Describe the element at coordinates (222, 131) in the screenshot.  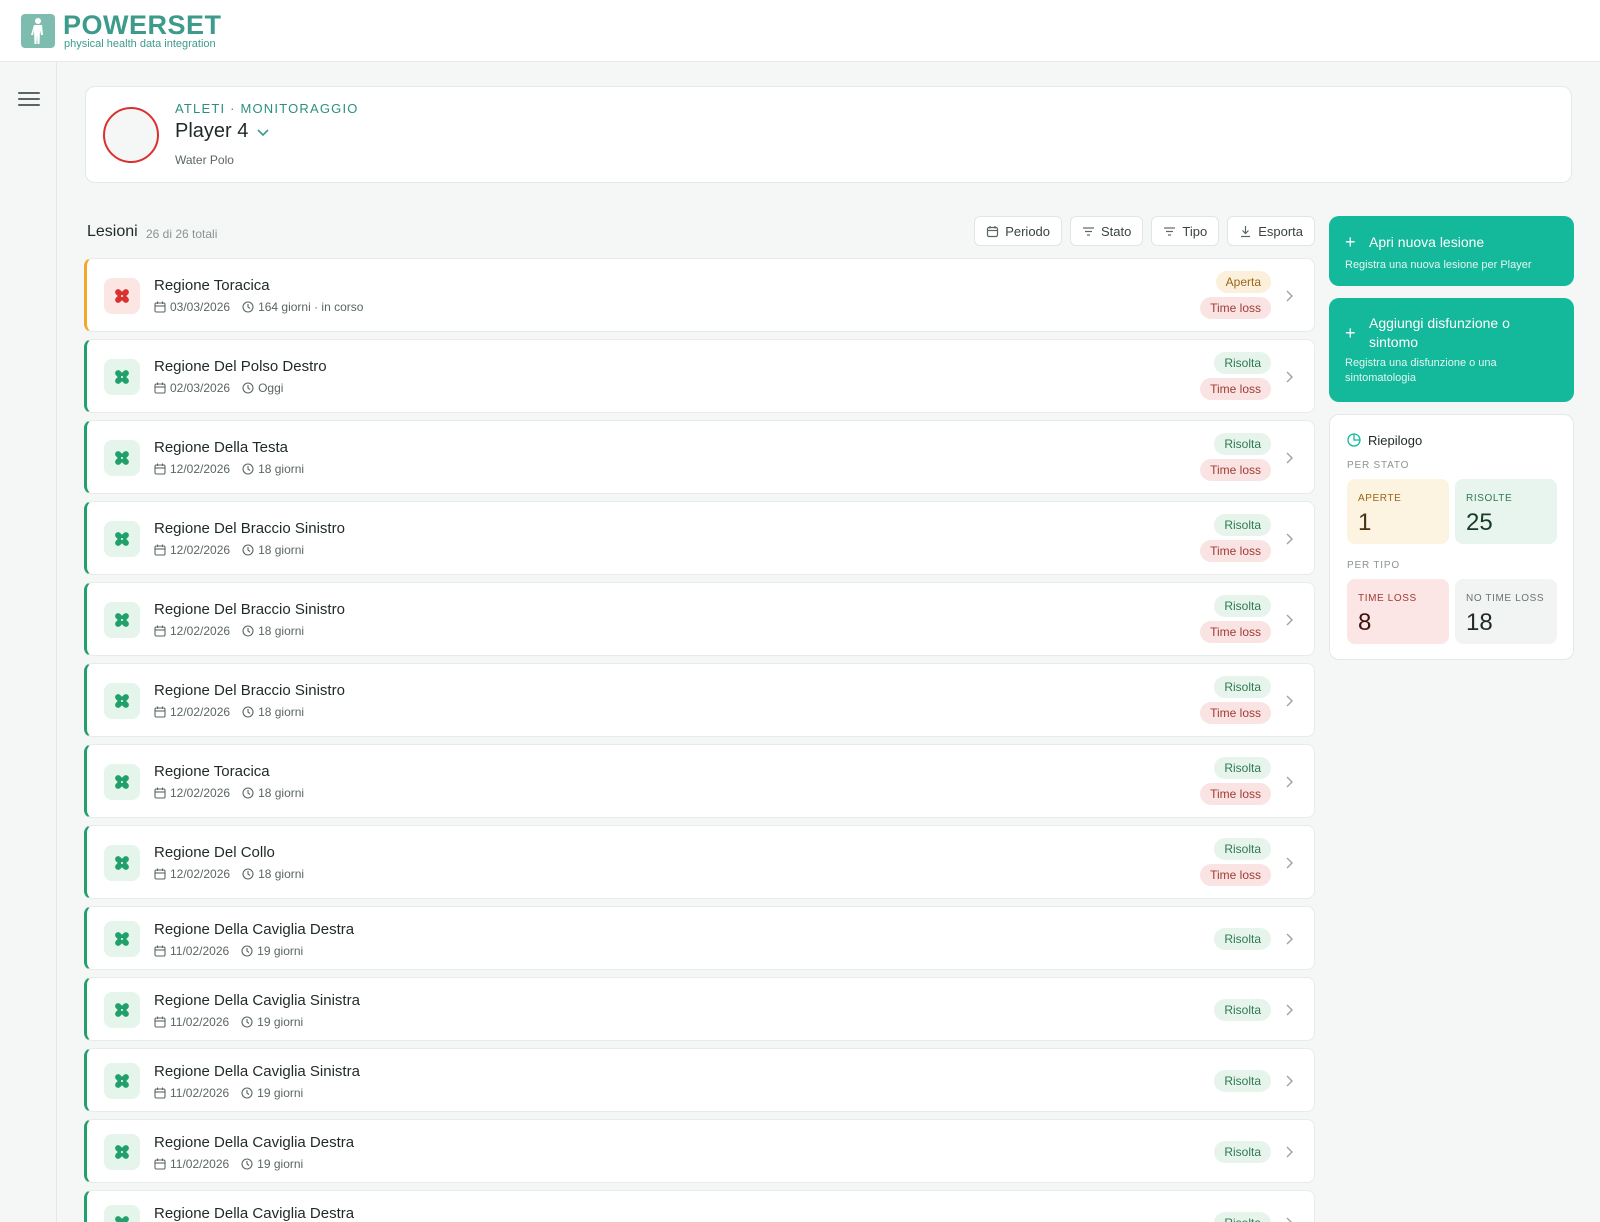
I see `player-selector: Player 4` at that location.